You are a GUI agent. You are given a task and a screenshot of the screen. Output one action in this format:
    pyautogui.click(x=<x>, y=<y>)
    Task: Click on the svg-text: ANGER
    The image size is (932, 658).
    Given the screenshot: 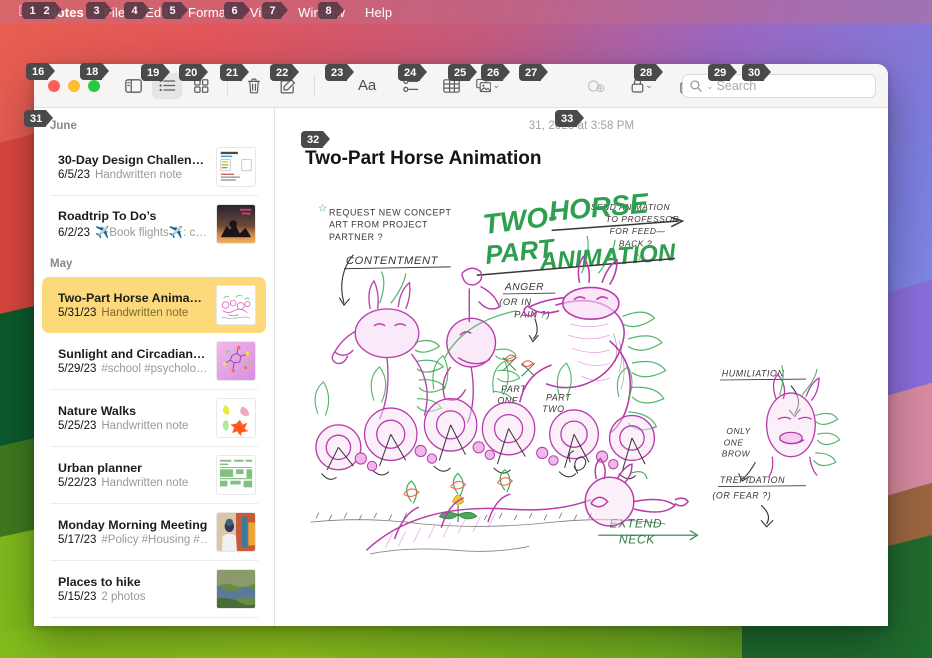 What is the action you would take?
    pyautogui.click(x=524, y=287)
    